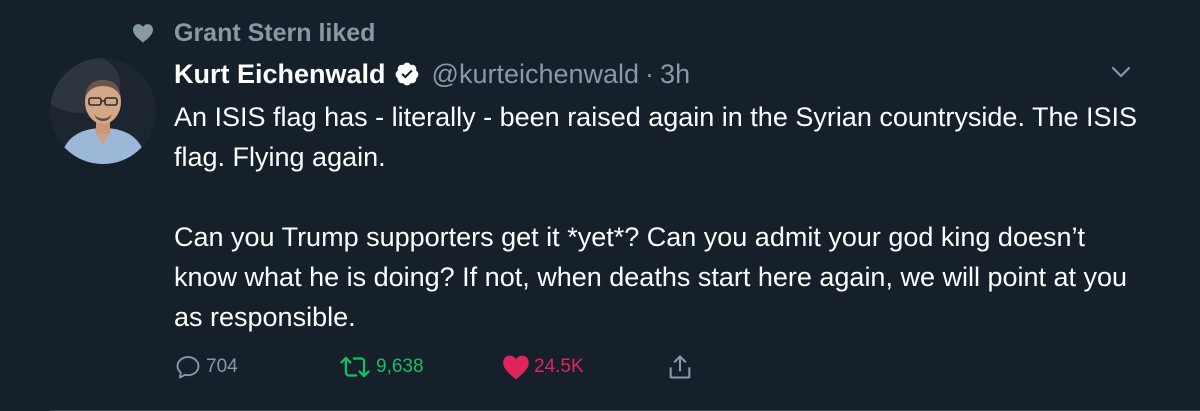  I want to click on heart-icon, so click(143, 33).